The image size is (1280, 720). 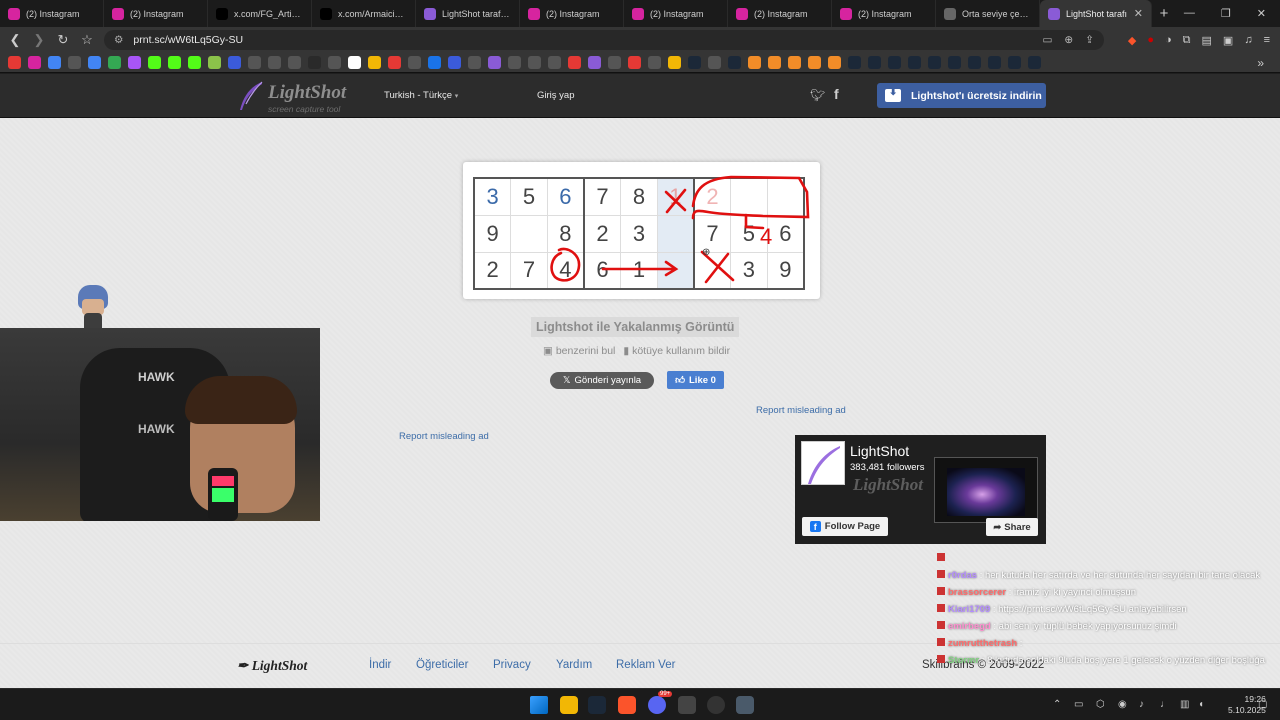 I want to click on cast-icon: ▭, so click(x=1047, y=40).